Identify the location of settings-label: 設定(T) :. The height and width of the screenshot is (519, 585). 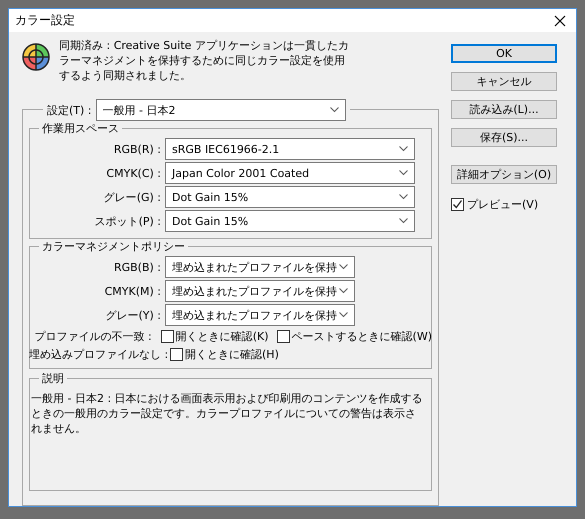
(69, 110).